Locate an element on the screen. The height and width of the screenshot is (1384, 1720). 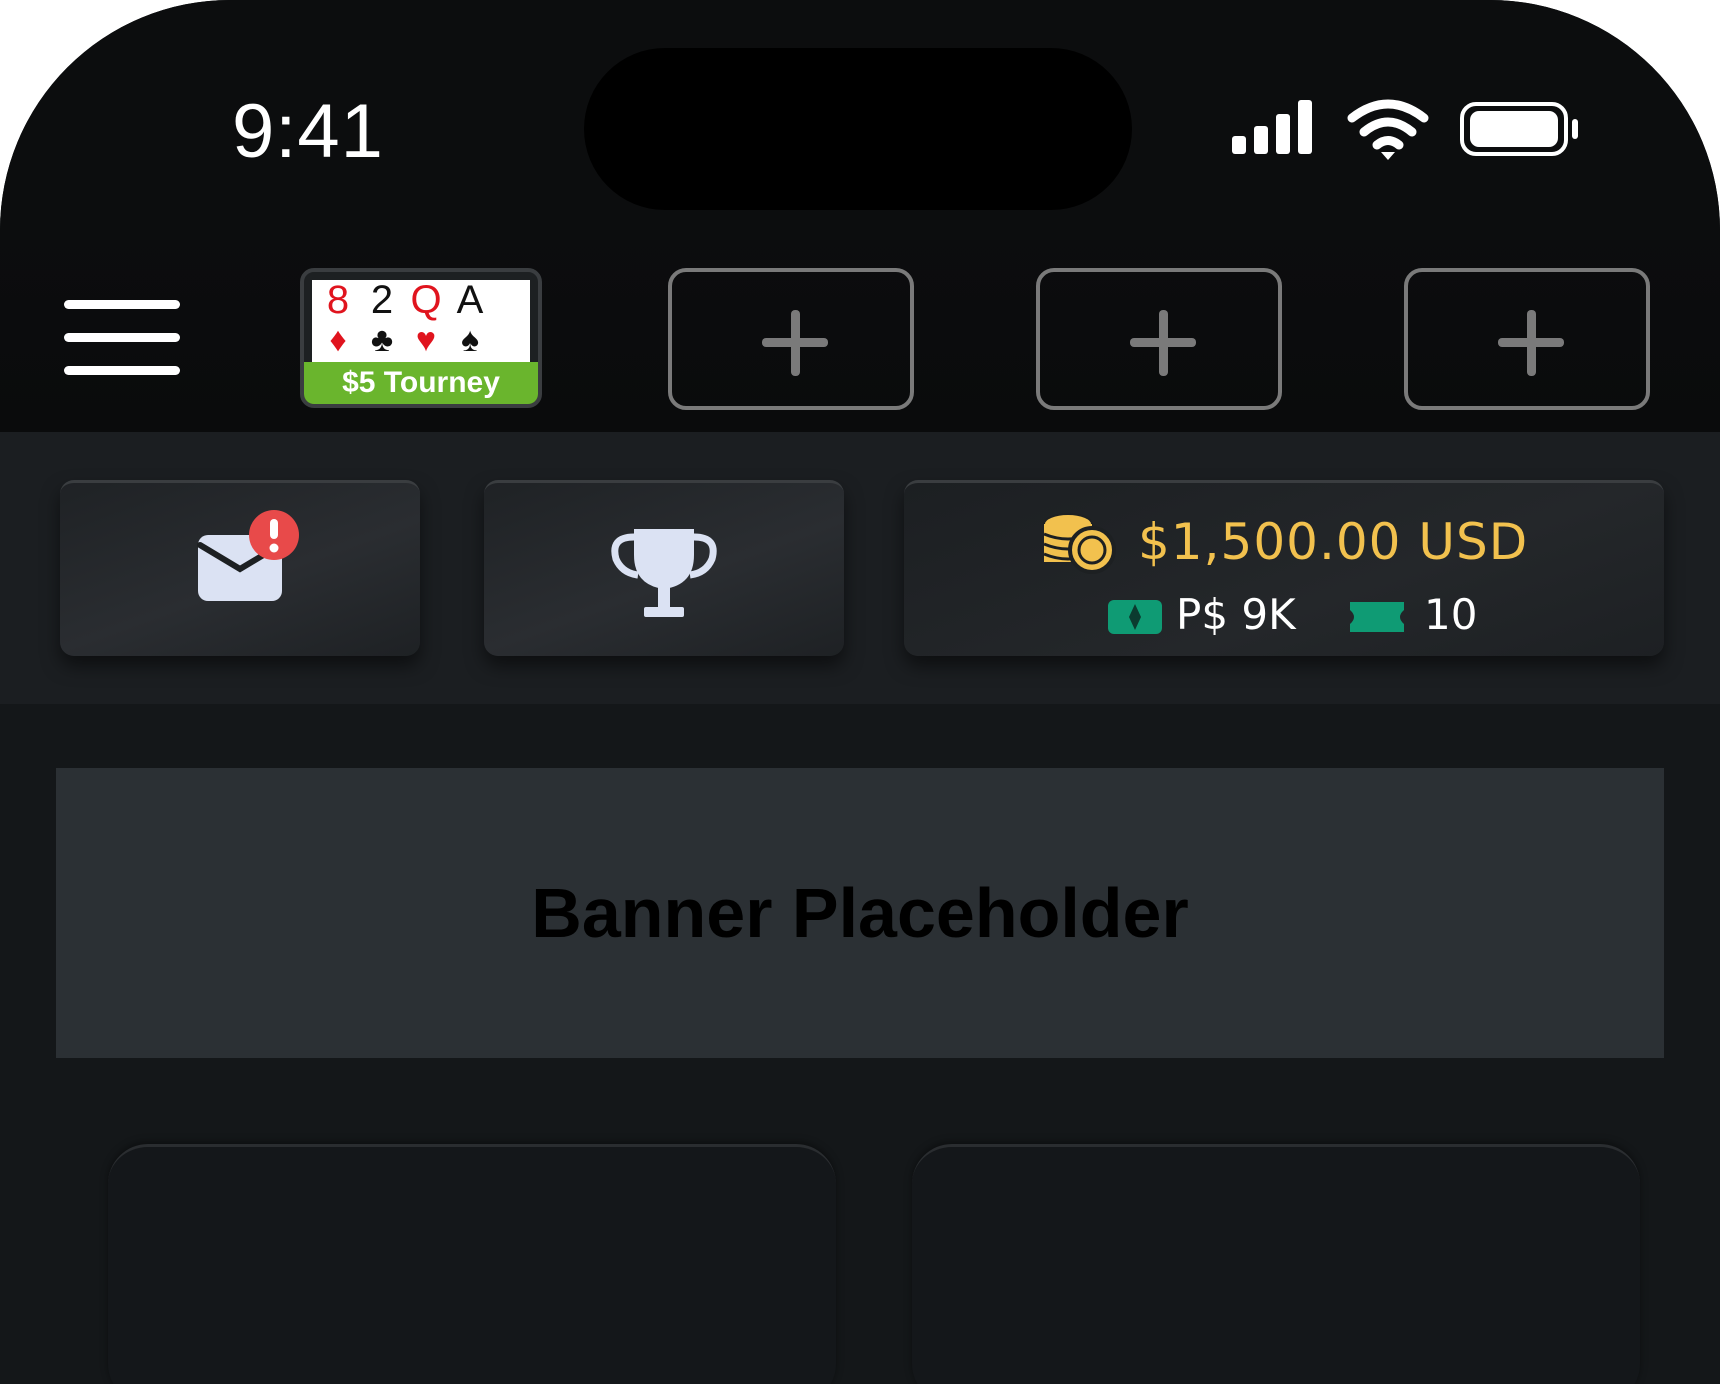
mail-button is located at coordinates (240, 568).